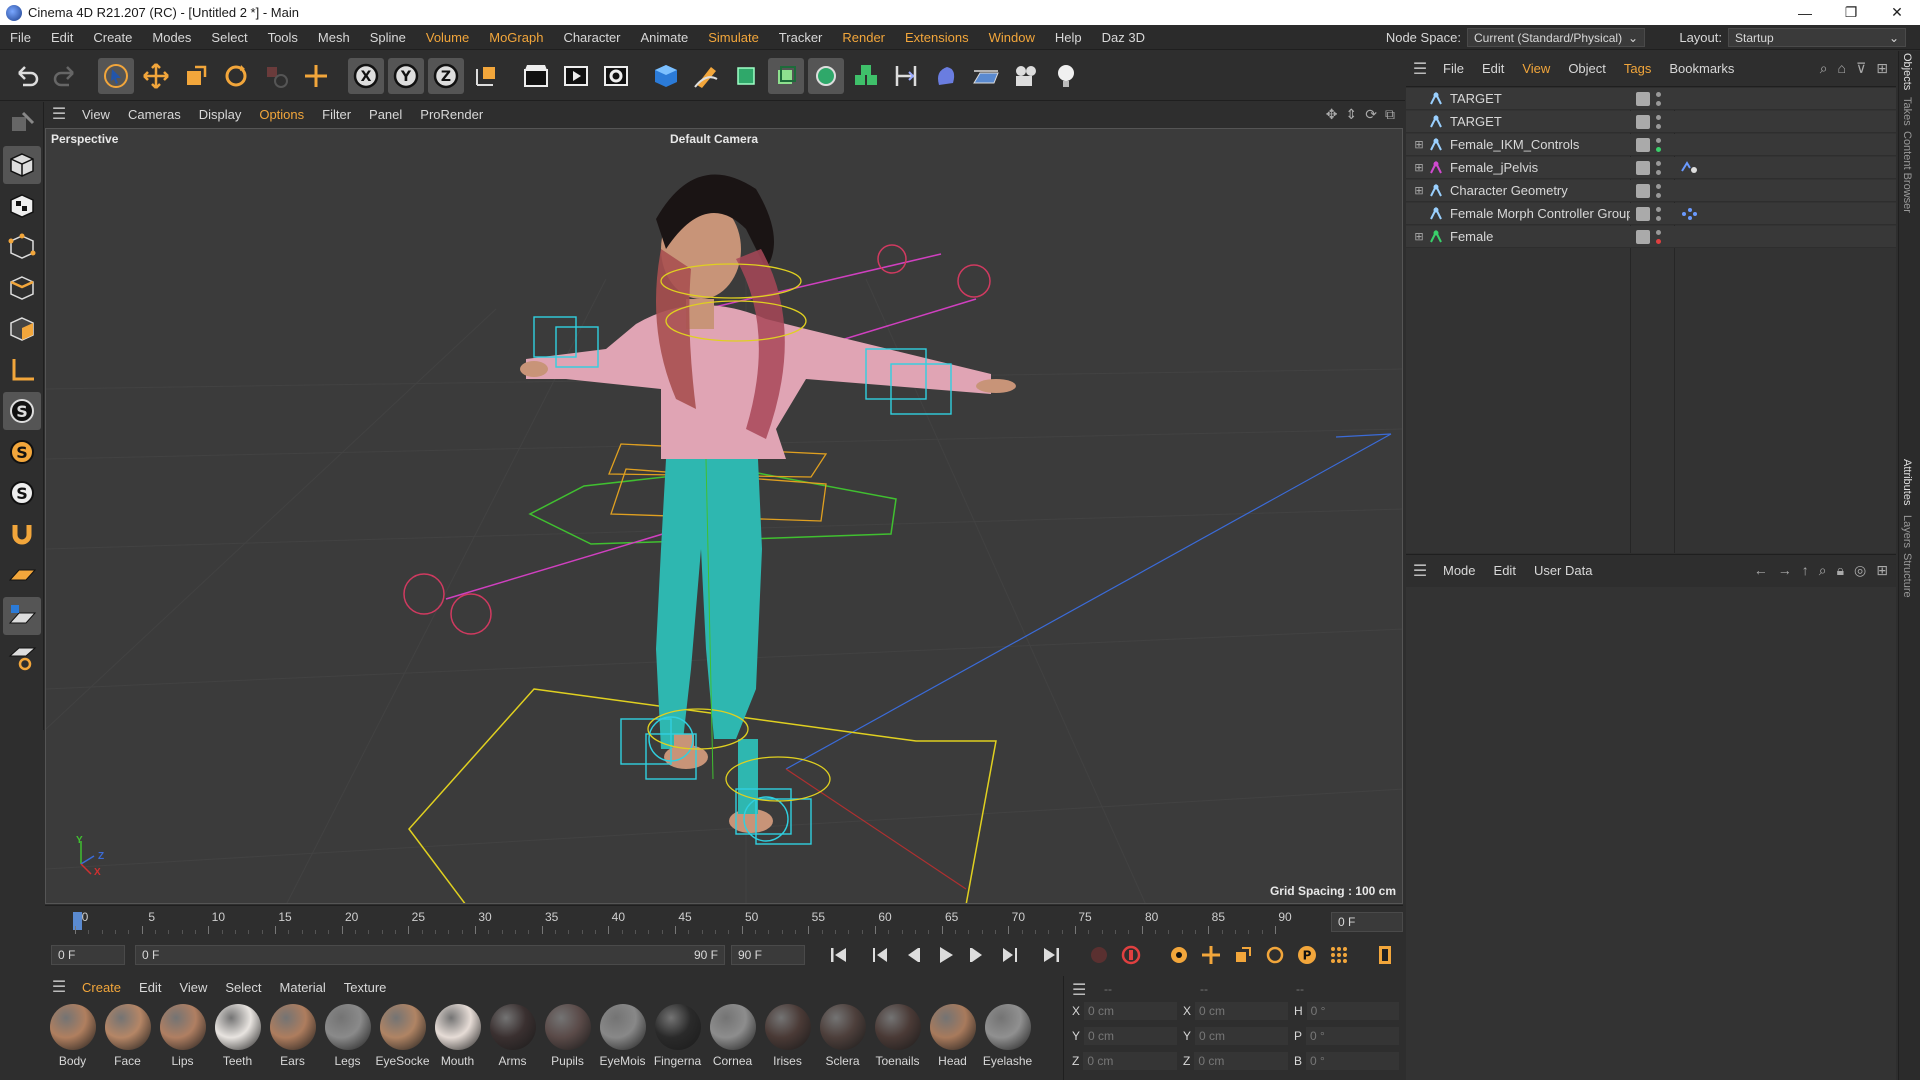 The height and width of the screenshot is (1080, 1920). Describe the element at coordinates (1453, 68) in the screenshot. I see `object-menu-file: File` at that location.